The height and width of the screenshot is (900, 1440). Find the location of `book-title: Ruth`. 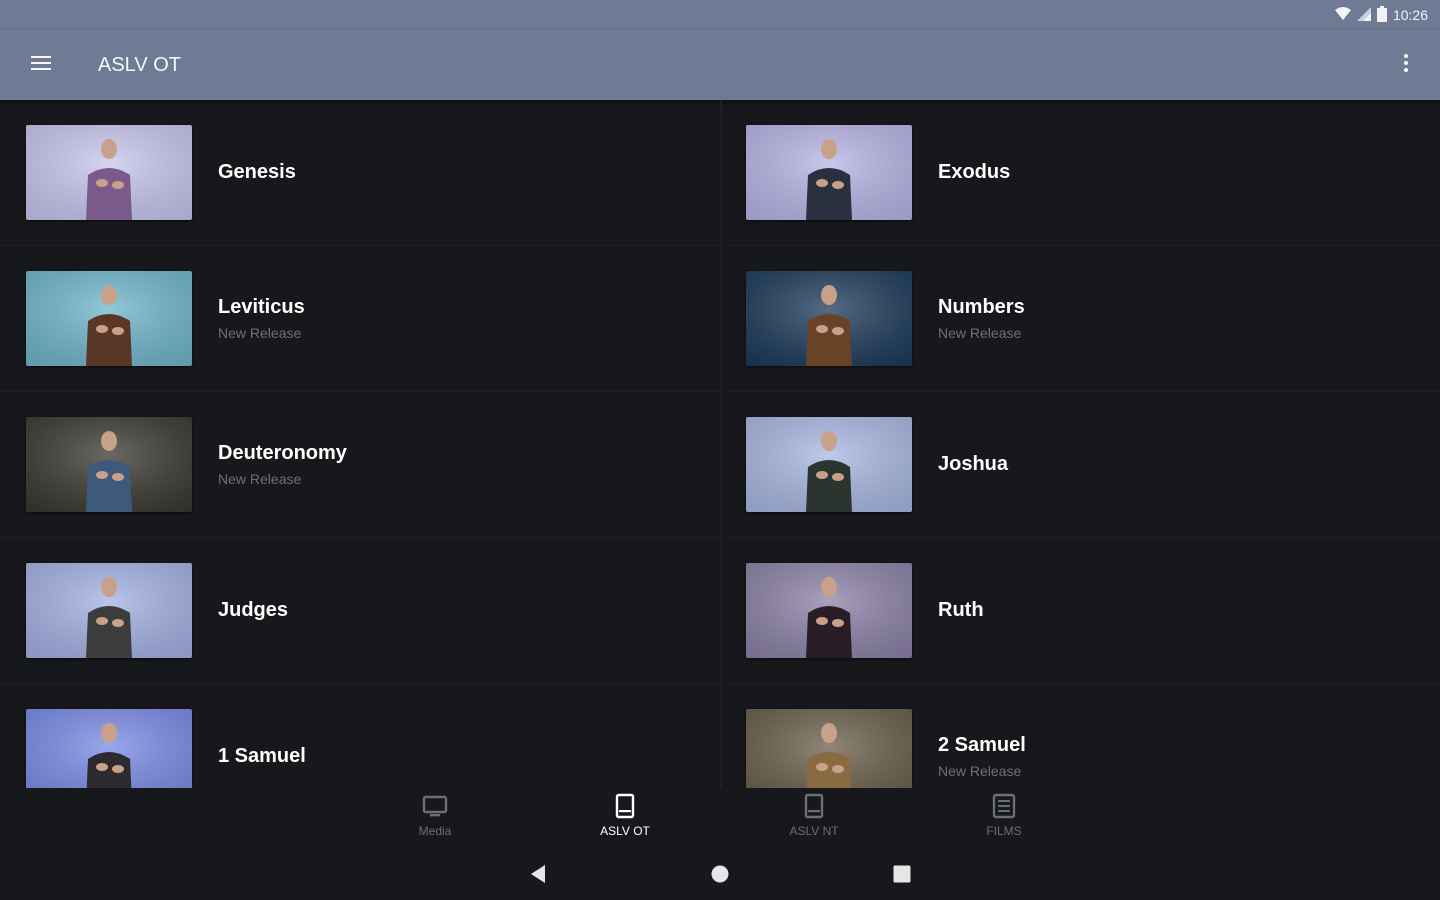

book-title: Ruth is located at coordinates (961, 610).